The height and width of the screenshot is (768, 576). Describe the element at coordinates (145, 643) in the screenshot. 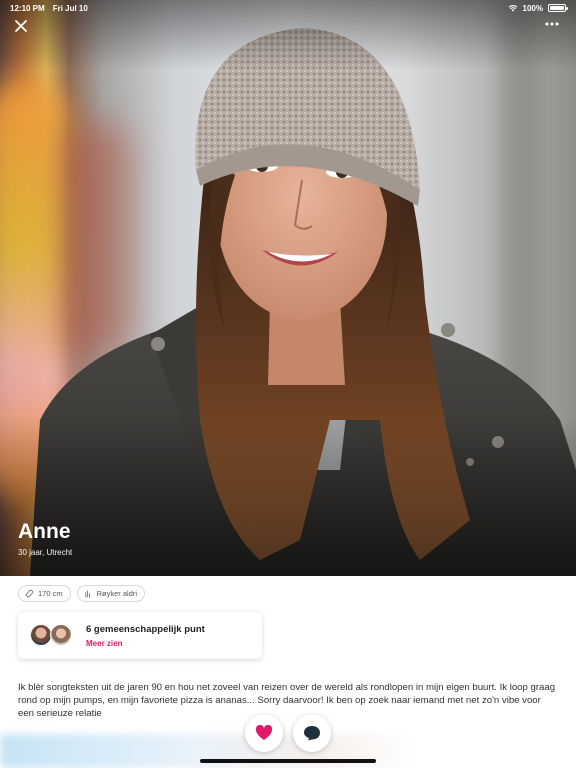

I see `see-more-link: Meer zien` at that location.